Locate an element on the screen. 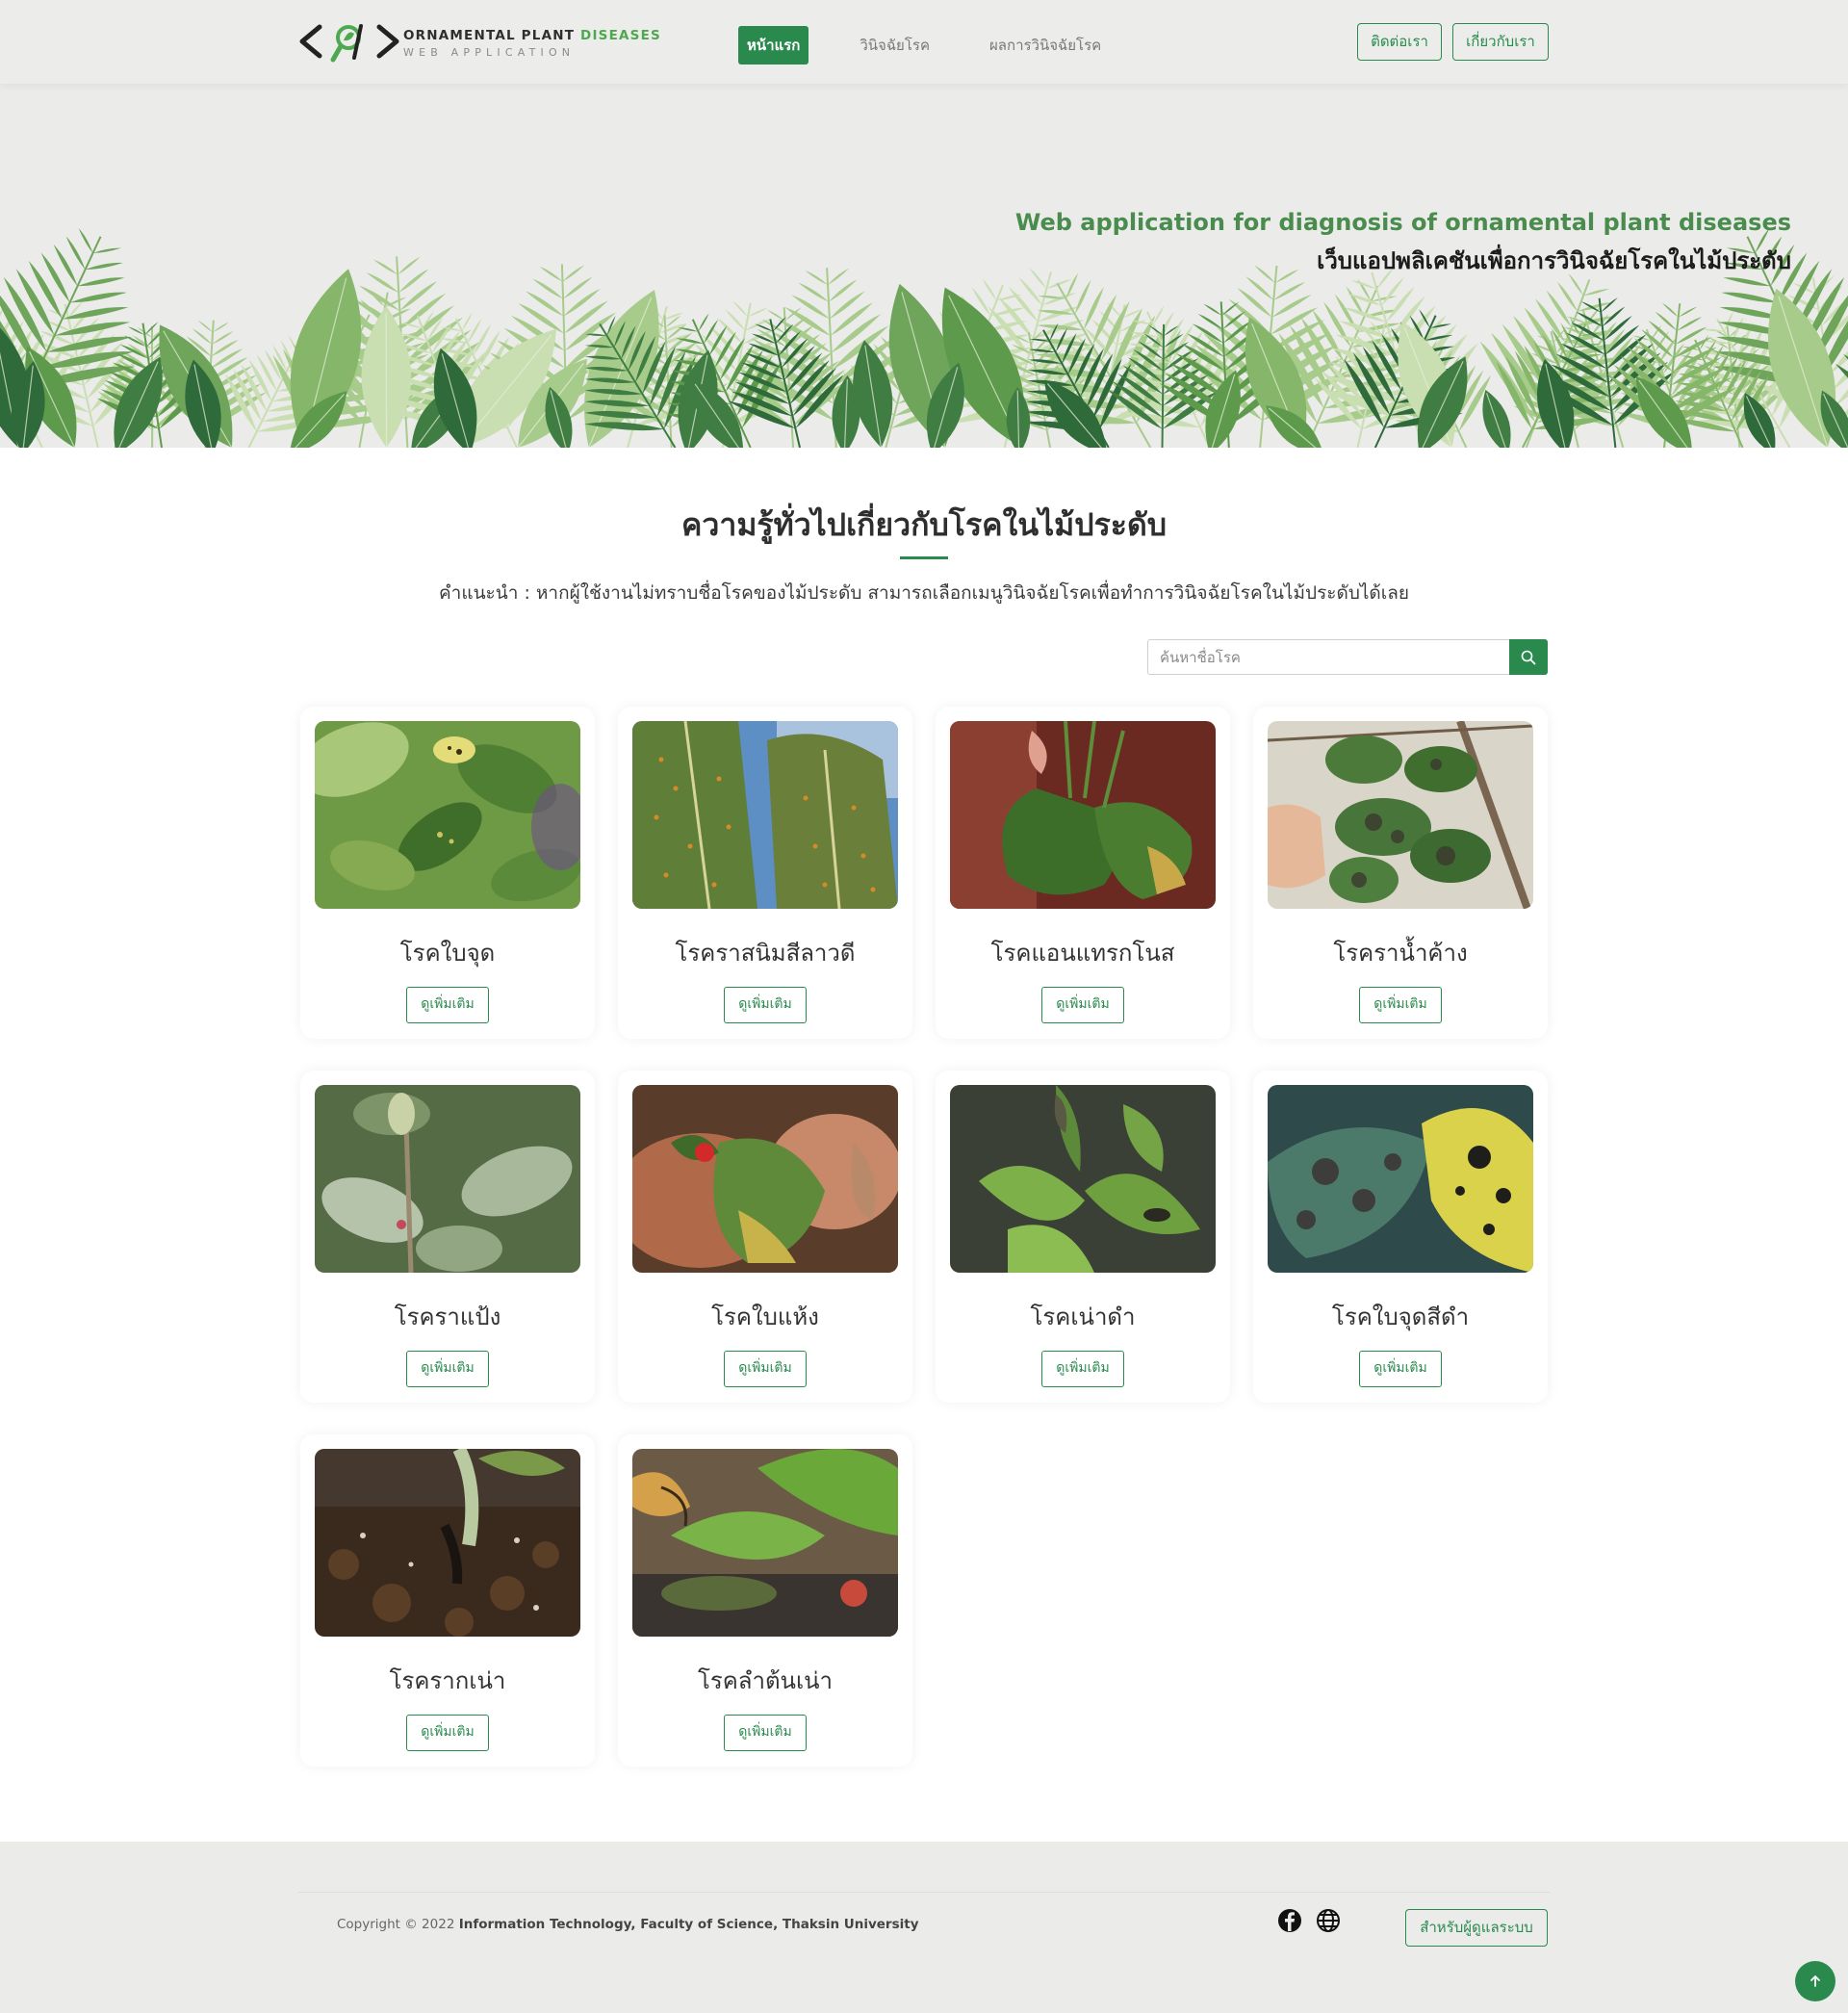 This screenshot has width=1848, height=2013. nav-home: หน้าแรก is located at coordinates (773, 45).